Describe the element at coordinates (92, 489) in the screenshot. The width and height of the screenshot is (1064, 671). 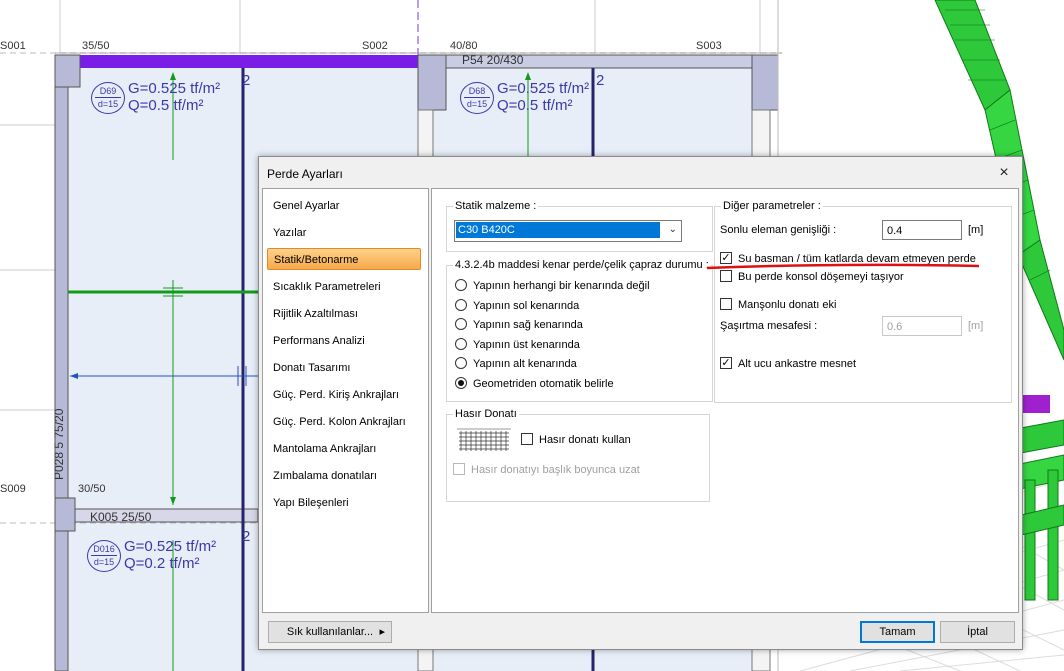
I see `section-label: 30/50` at that location.